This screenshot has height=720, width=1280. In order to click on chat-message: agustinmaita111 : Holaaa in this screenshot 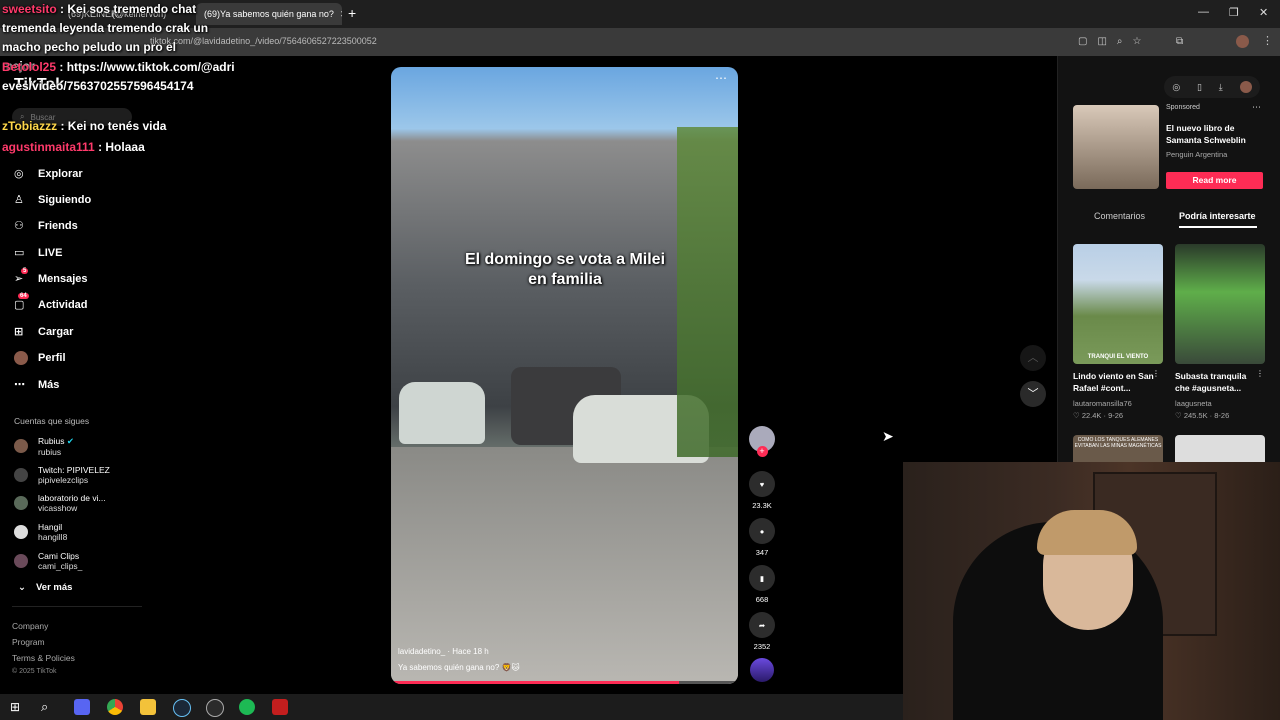, I will do `click(73, 147)`.